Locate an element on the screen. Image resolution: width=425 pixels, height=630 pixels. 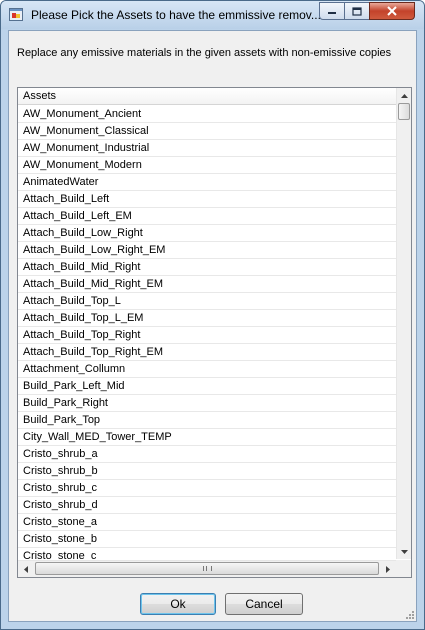
list-item: AW_Monument_Modern is located at coordinates (207, 165).